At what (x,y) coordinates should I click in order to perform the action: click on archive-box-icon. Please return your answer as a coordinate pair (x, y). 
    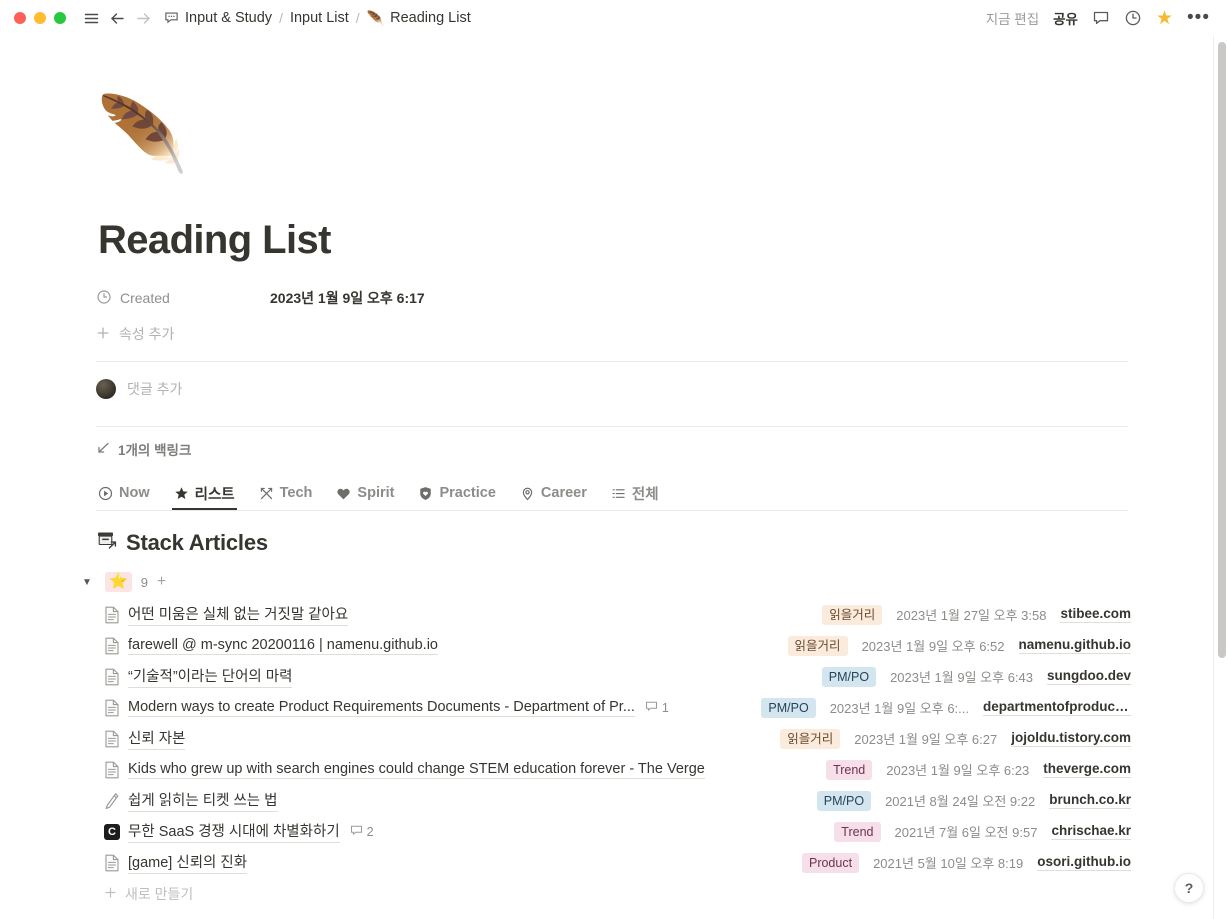
    Looking at the image, I should click on (107, 543).